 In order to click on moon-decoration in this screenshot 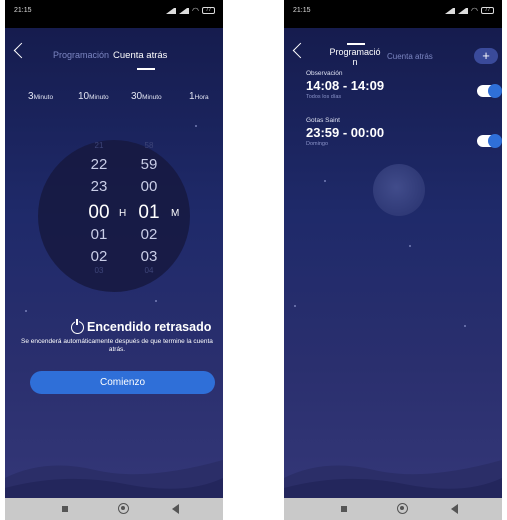, I will do `click(399, 190)`.